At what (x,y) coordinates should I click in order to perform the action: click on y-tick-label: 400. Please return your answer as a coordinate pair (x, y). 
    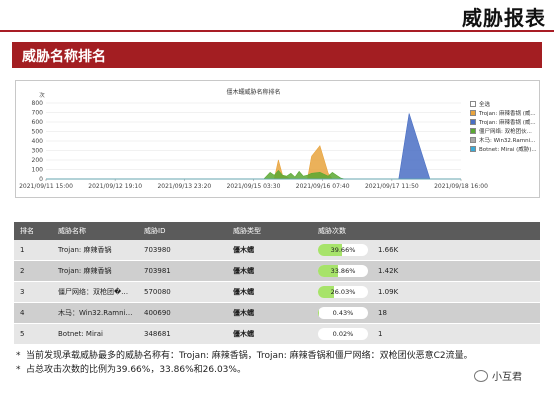
    Looking at the image, I should click on (38, 141).